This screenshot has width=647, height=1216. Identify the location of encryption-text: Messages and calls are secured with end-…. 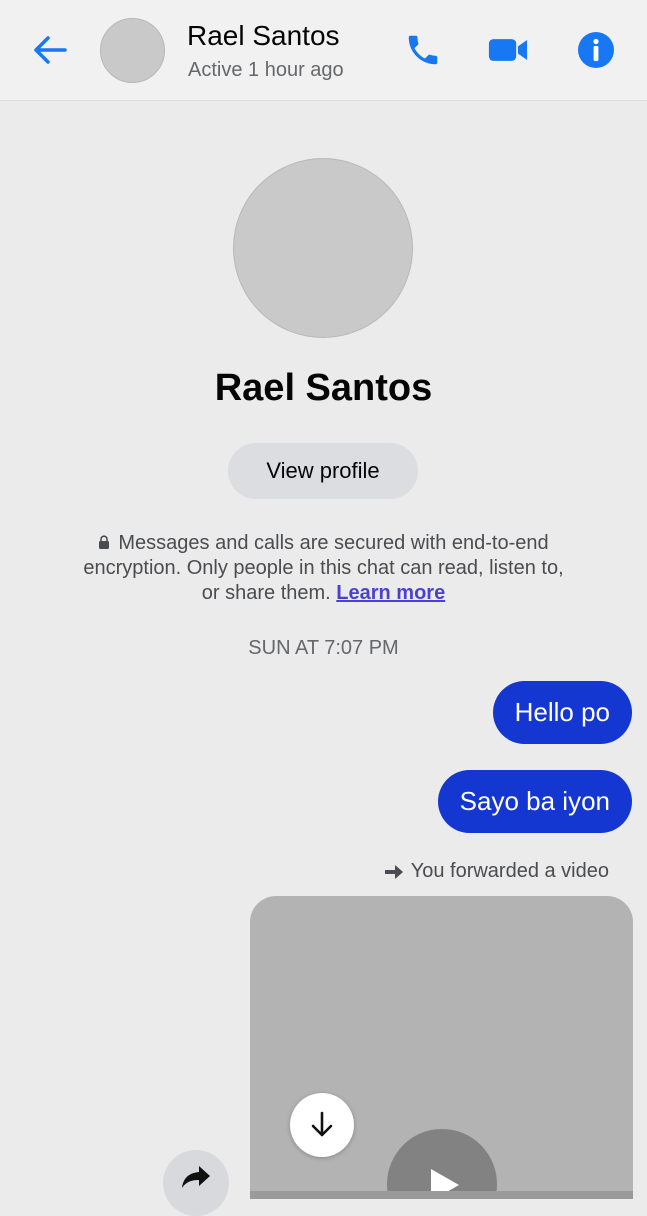
(323, 568).